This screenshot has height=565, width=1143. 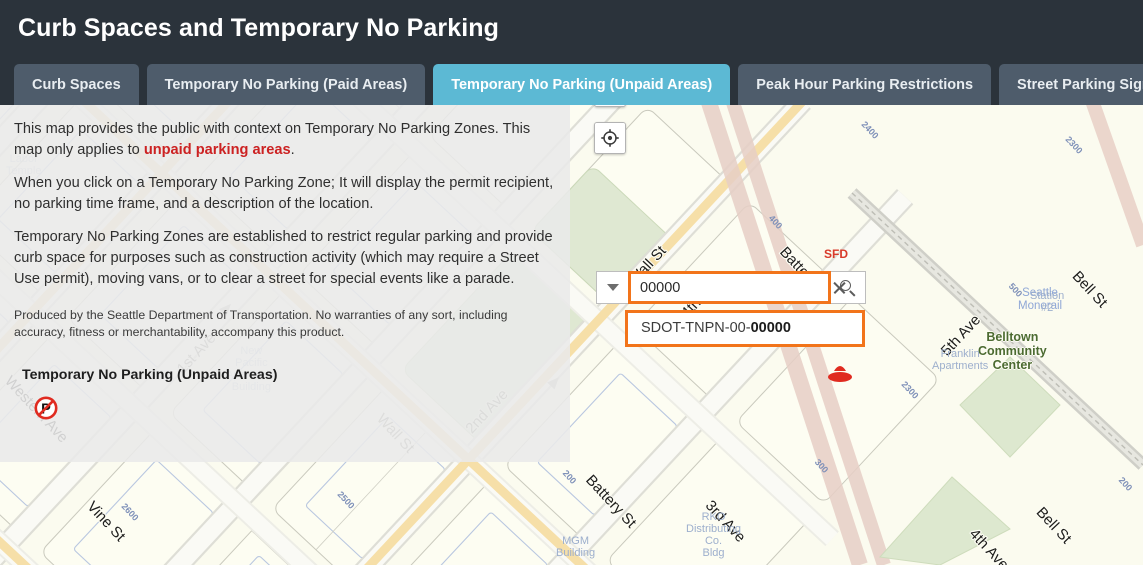 I want to click on search-input-container, so click(x=729, y=287).